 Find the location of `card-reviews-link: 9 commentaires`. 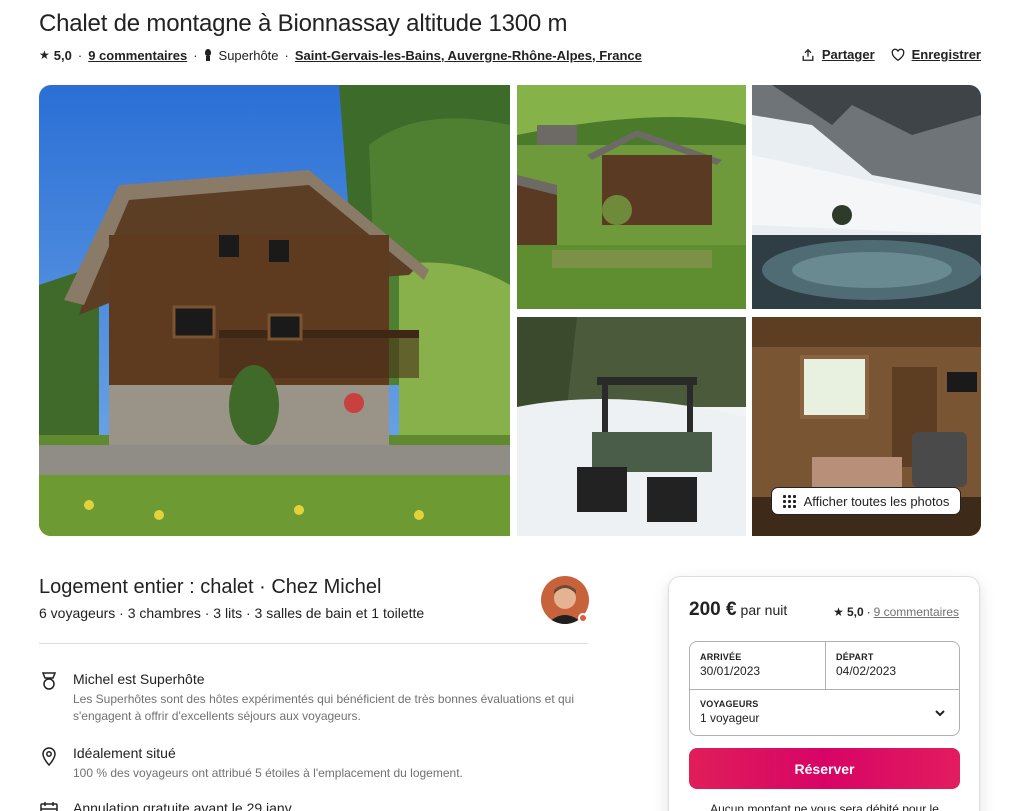

card-reviews-link: 9 commentaires is located at coordinates (916, 612).